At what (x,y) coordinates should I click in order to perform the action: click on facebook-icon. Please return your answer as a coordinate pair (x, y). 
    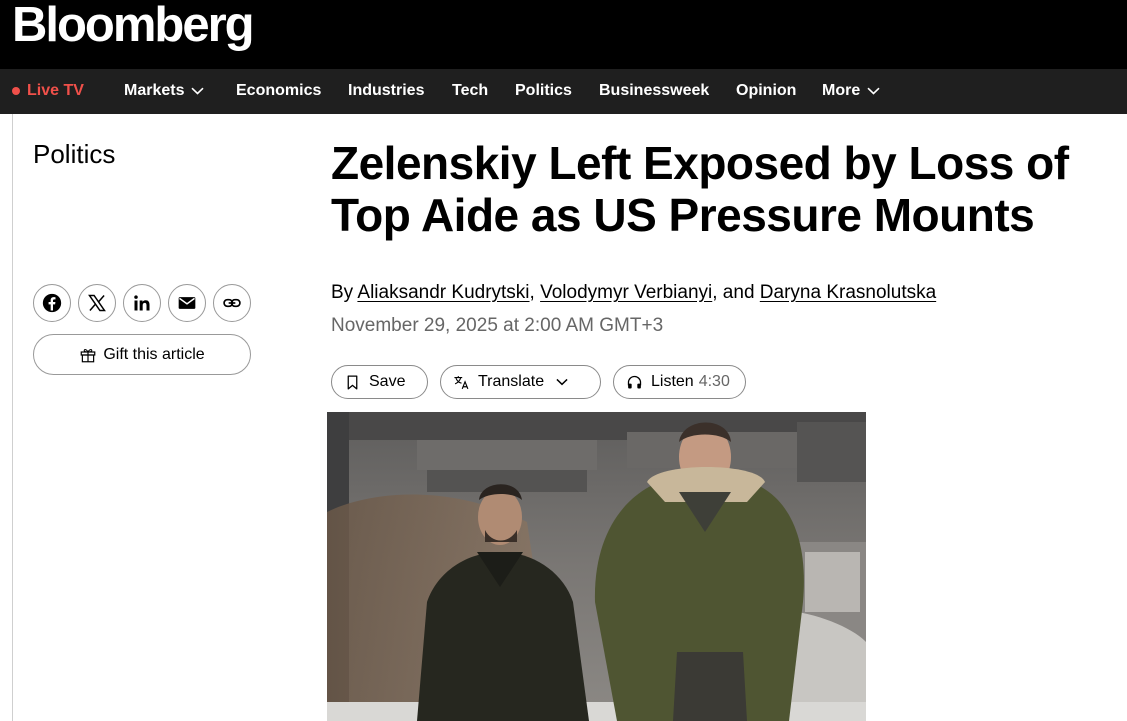
    Looking at the image, I should click on (52, 303).